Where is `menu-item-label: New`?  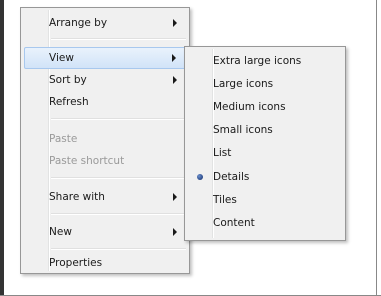 menu-item-label: New is located at coordinates (60, 232).